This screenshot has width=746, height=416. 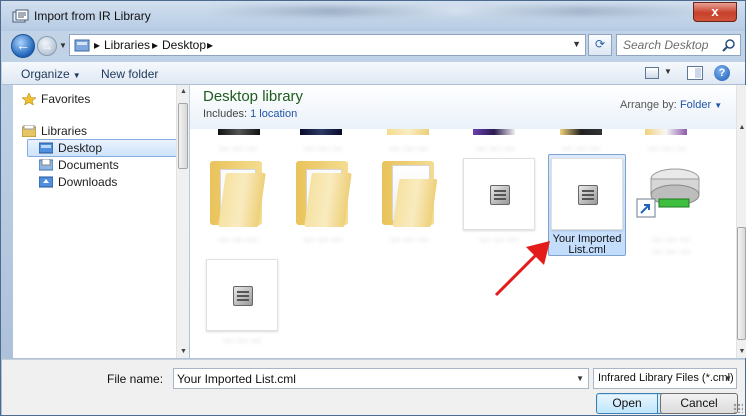 I want to click on new-folder-button: New folder, so click(x=129, y=74).